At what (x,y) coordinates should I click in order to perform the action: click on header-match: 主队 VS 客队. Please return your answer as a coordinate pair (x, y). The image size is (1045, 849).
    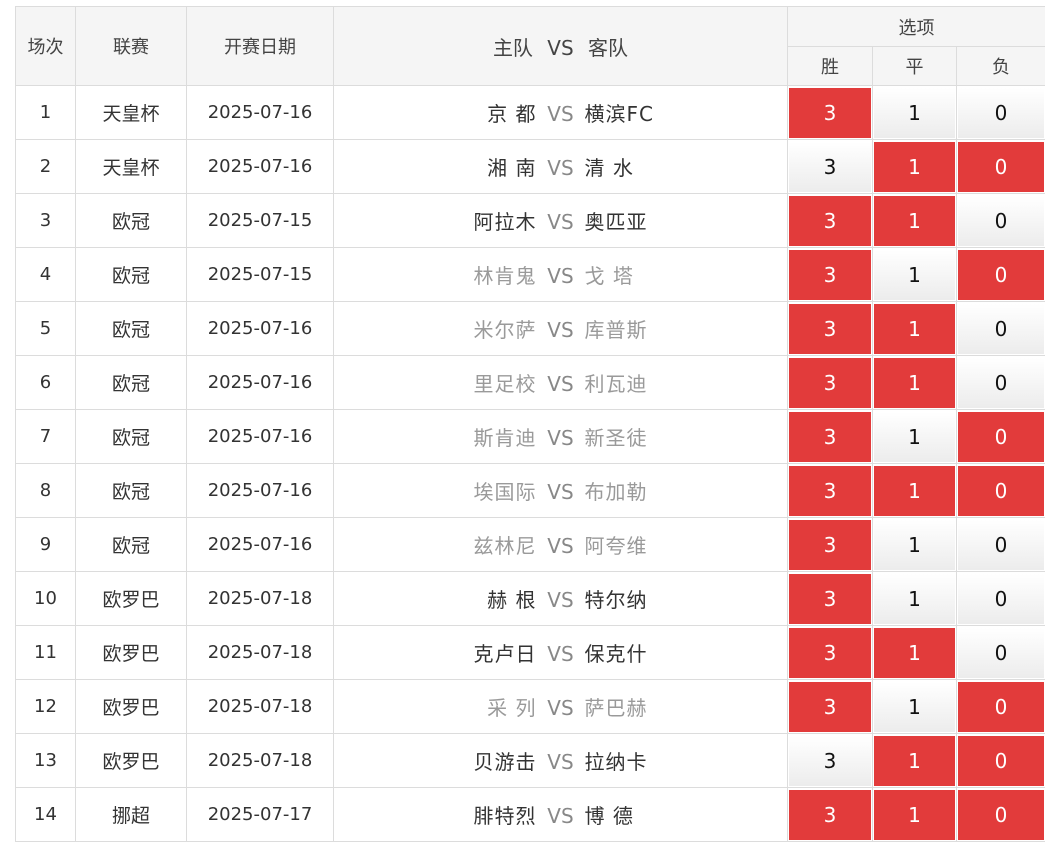
    Looking at the image, I should click on (560, 46).